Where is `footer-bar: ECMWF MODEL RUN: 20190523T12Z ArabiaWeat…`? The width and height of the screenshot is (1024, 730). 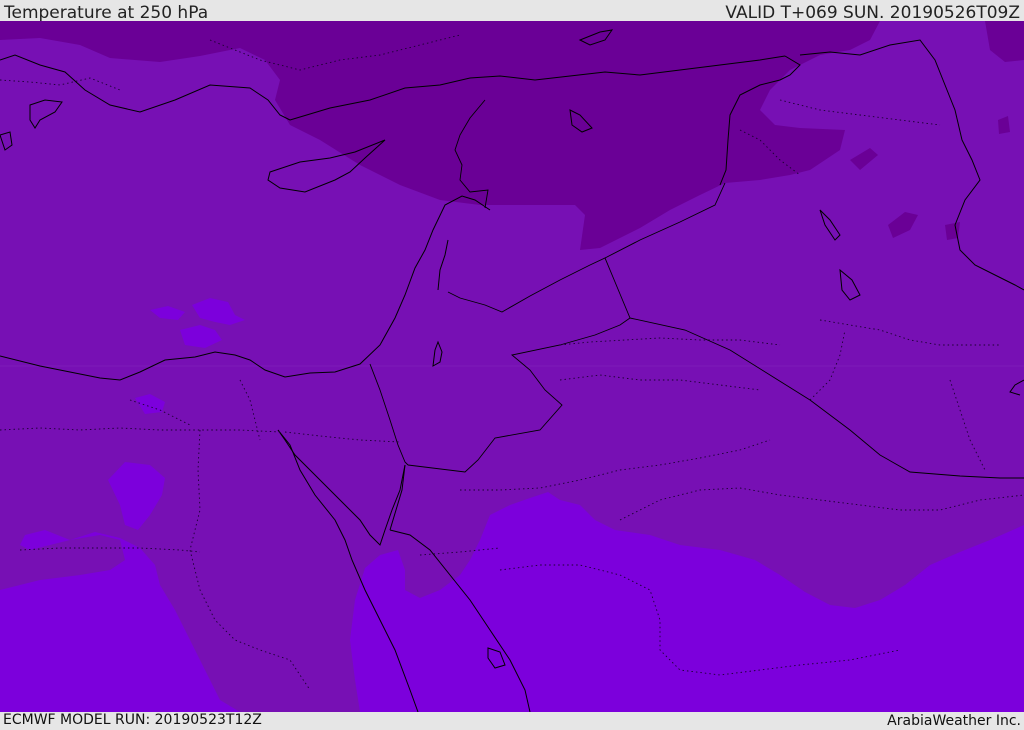 footer-bar: ECMWF MODEL RUN: 20190523T12Z ArabiaWeat… is located at coordinates (512, 720).